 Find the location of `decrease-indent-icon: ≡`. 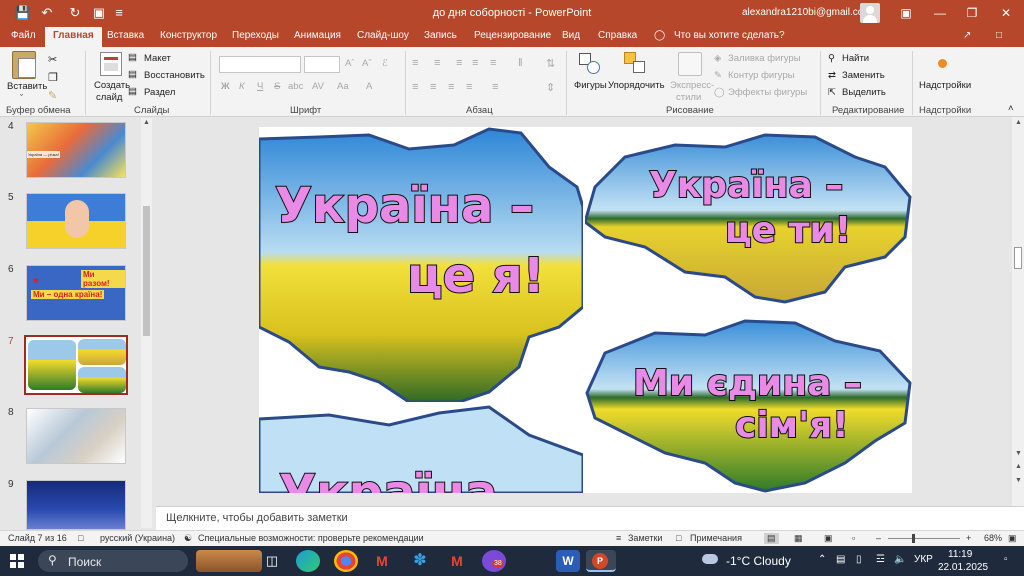

decrease-indent-icon: ≡ is located at coordinates (459, 63).